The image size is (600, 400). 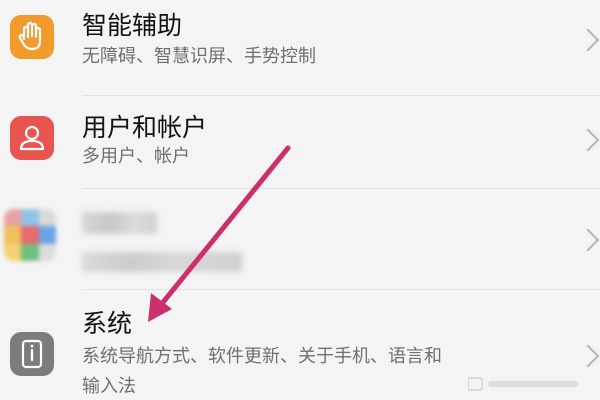 I want to click on system-title: 系统, so click(x=107, y=323).